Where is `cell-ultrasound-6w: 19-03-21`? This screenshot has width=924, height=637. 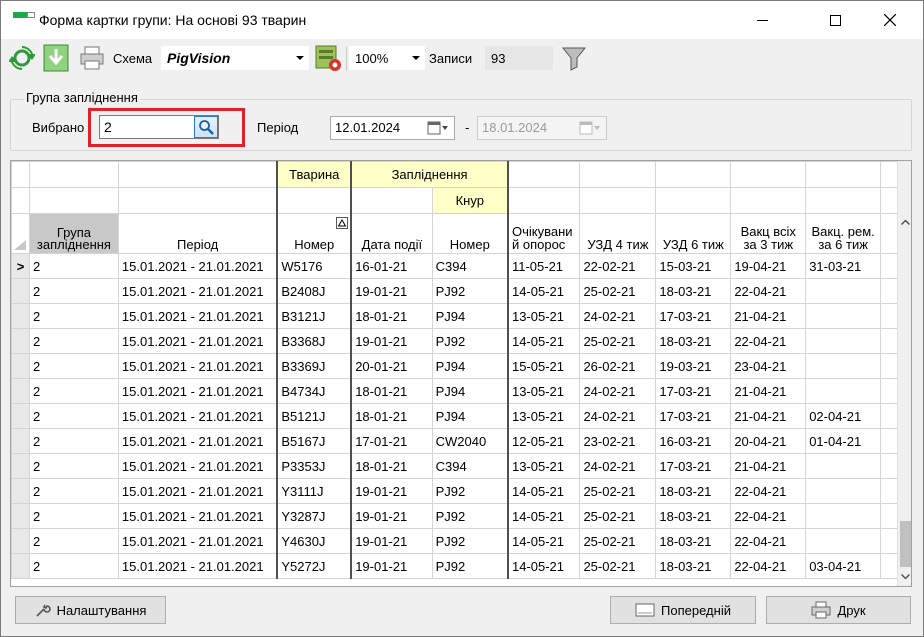
cell-ultrasound-6w: 19-03-21 is located at coordinates (693, 366).